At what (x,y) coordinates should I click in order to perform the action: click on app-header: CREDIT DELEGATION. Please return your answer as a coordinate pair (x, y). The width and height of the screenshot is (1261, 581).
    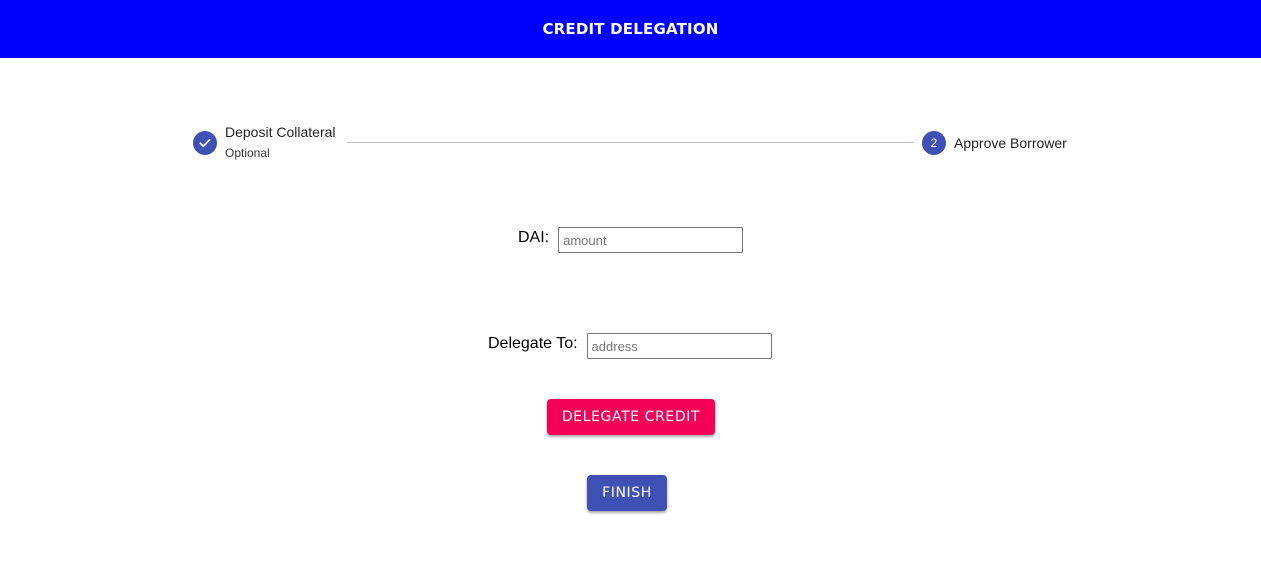
    Looking at the image, I should click on (630, 29).